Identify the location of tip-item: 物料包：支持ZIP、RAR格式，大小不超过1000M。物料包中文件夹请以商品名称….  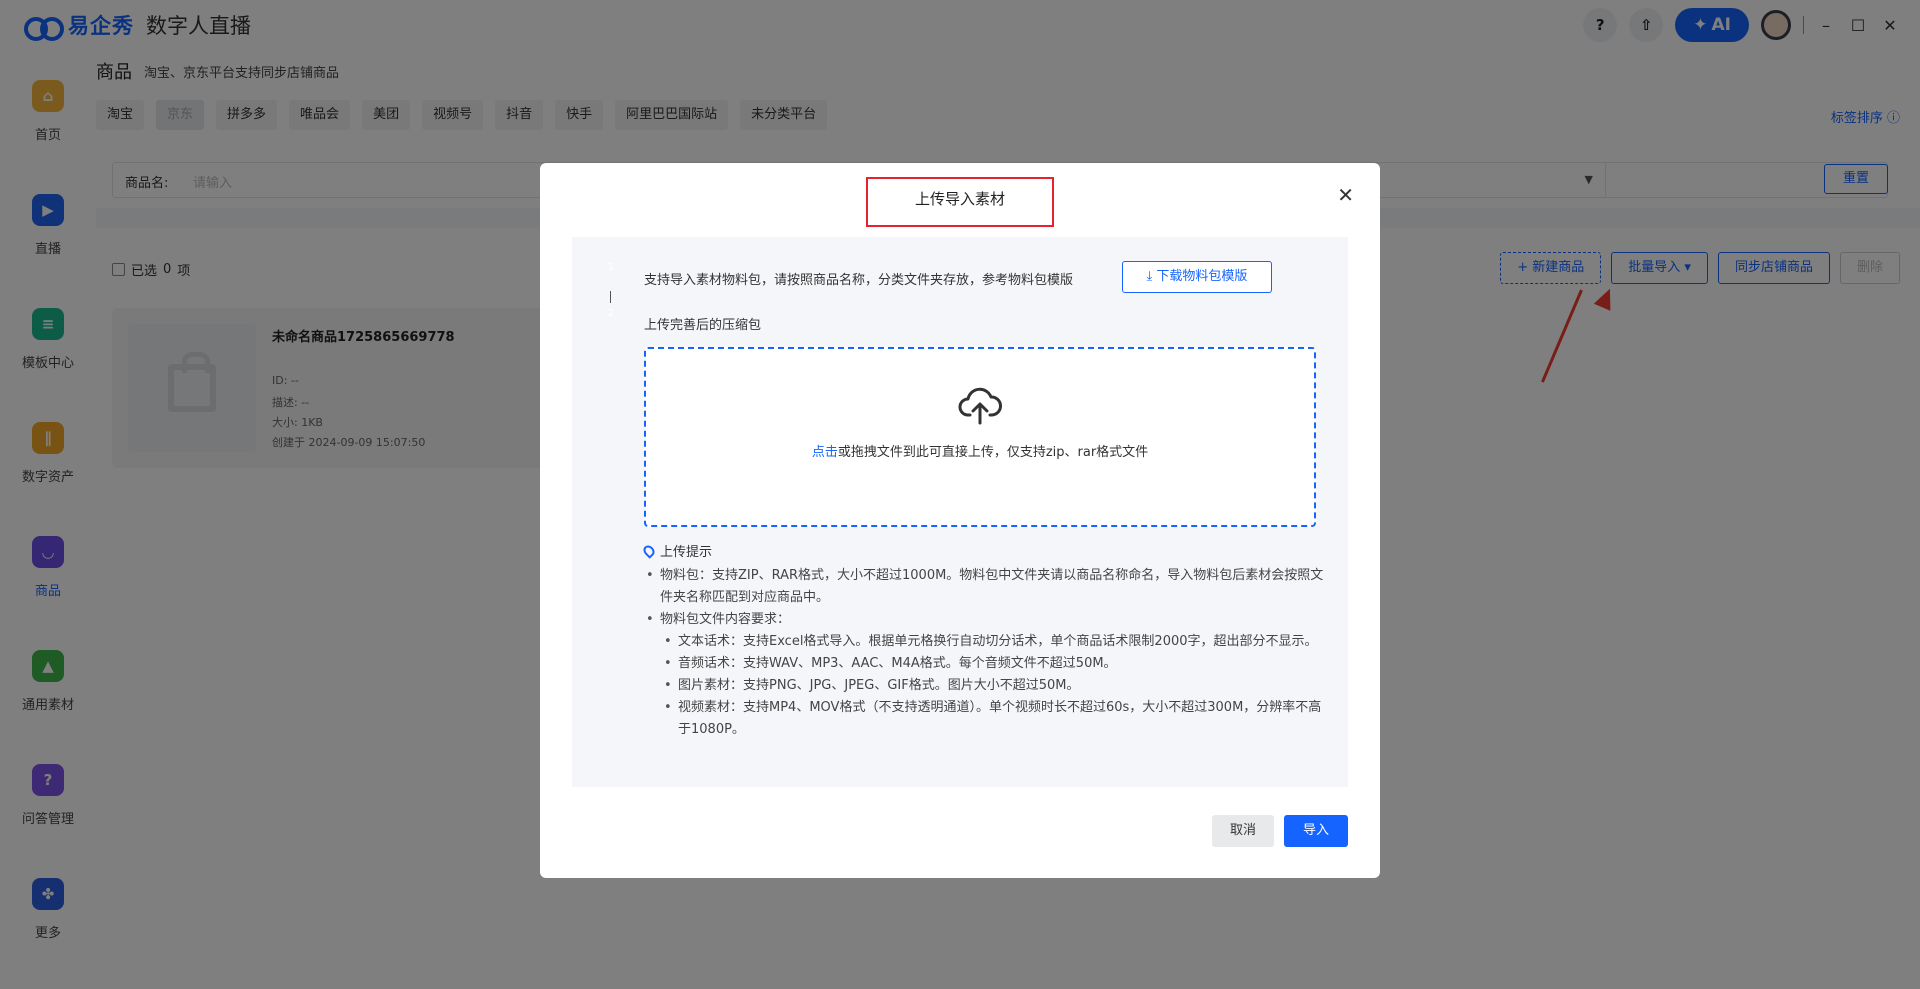
(984, 587).